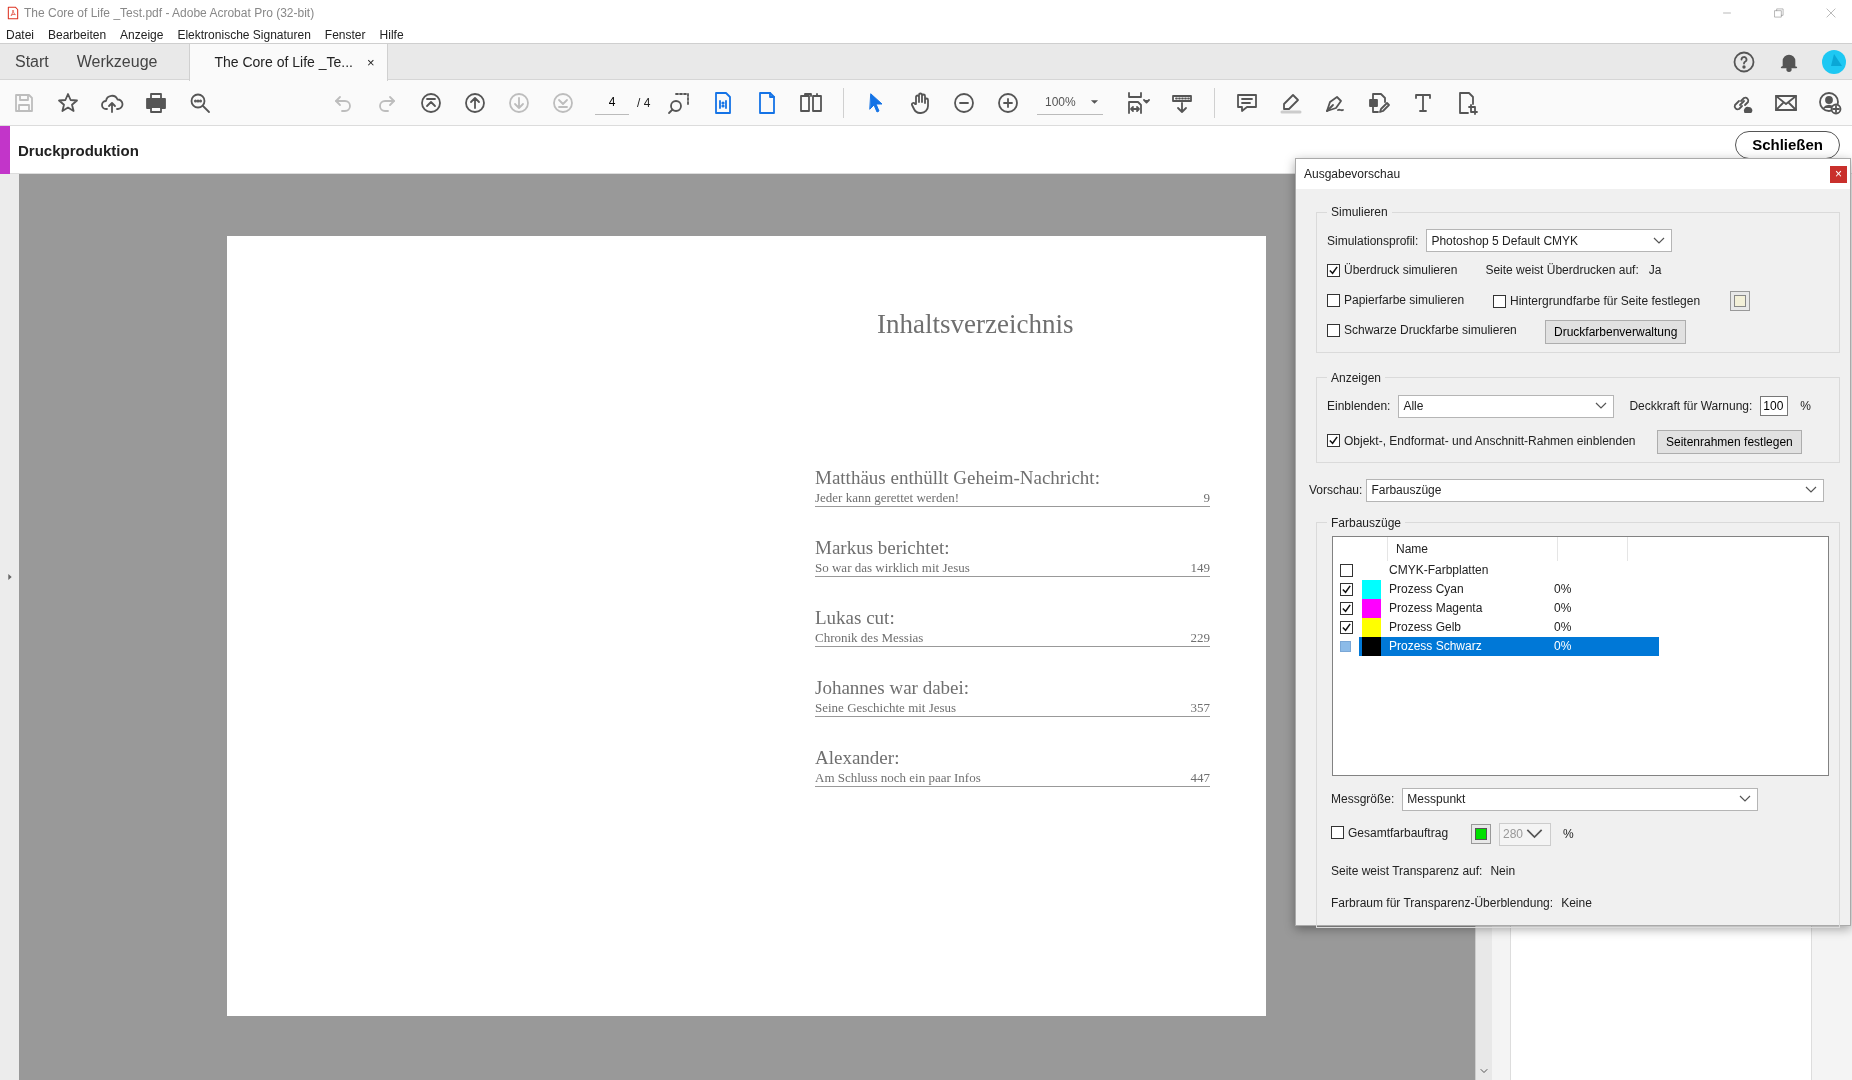  I want to click on list-row: Prozess Gelb 0%, so click(1509, 627).